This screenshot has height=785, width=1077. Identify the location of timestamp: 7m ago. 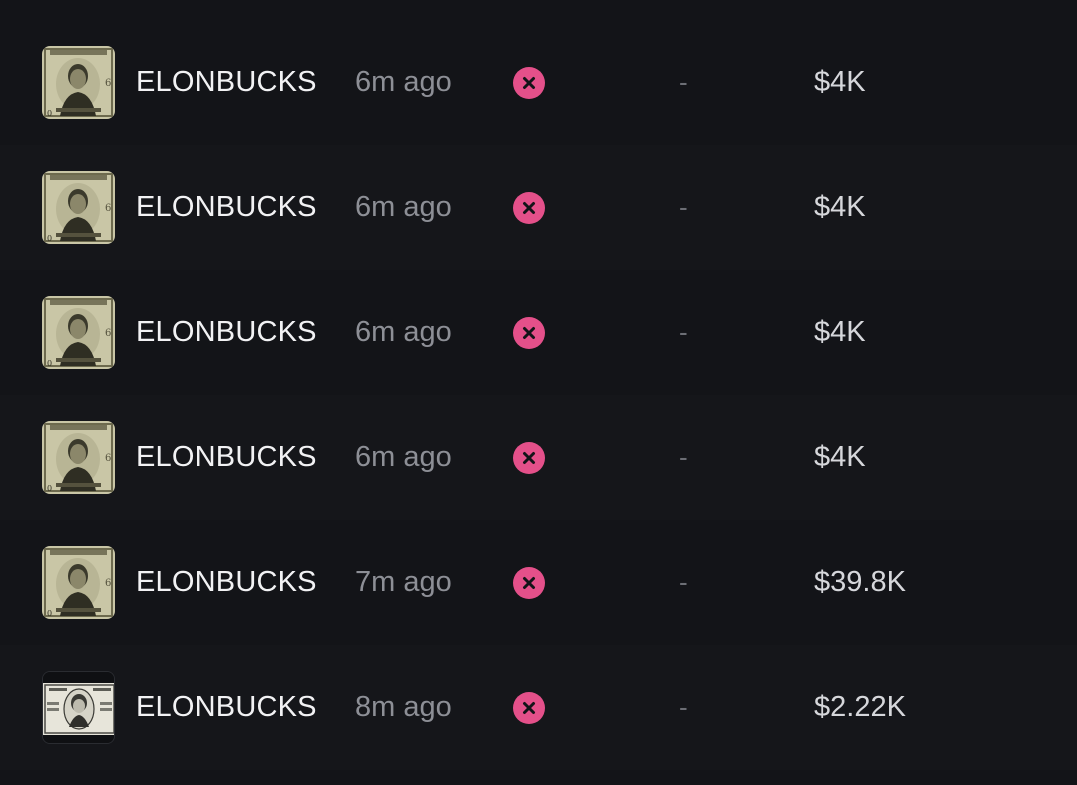
(403, 582).